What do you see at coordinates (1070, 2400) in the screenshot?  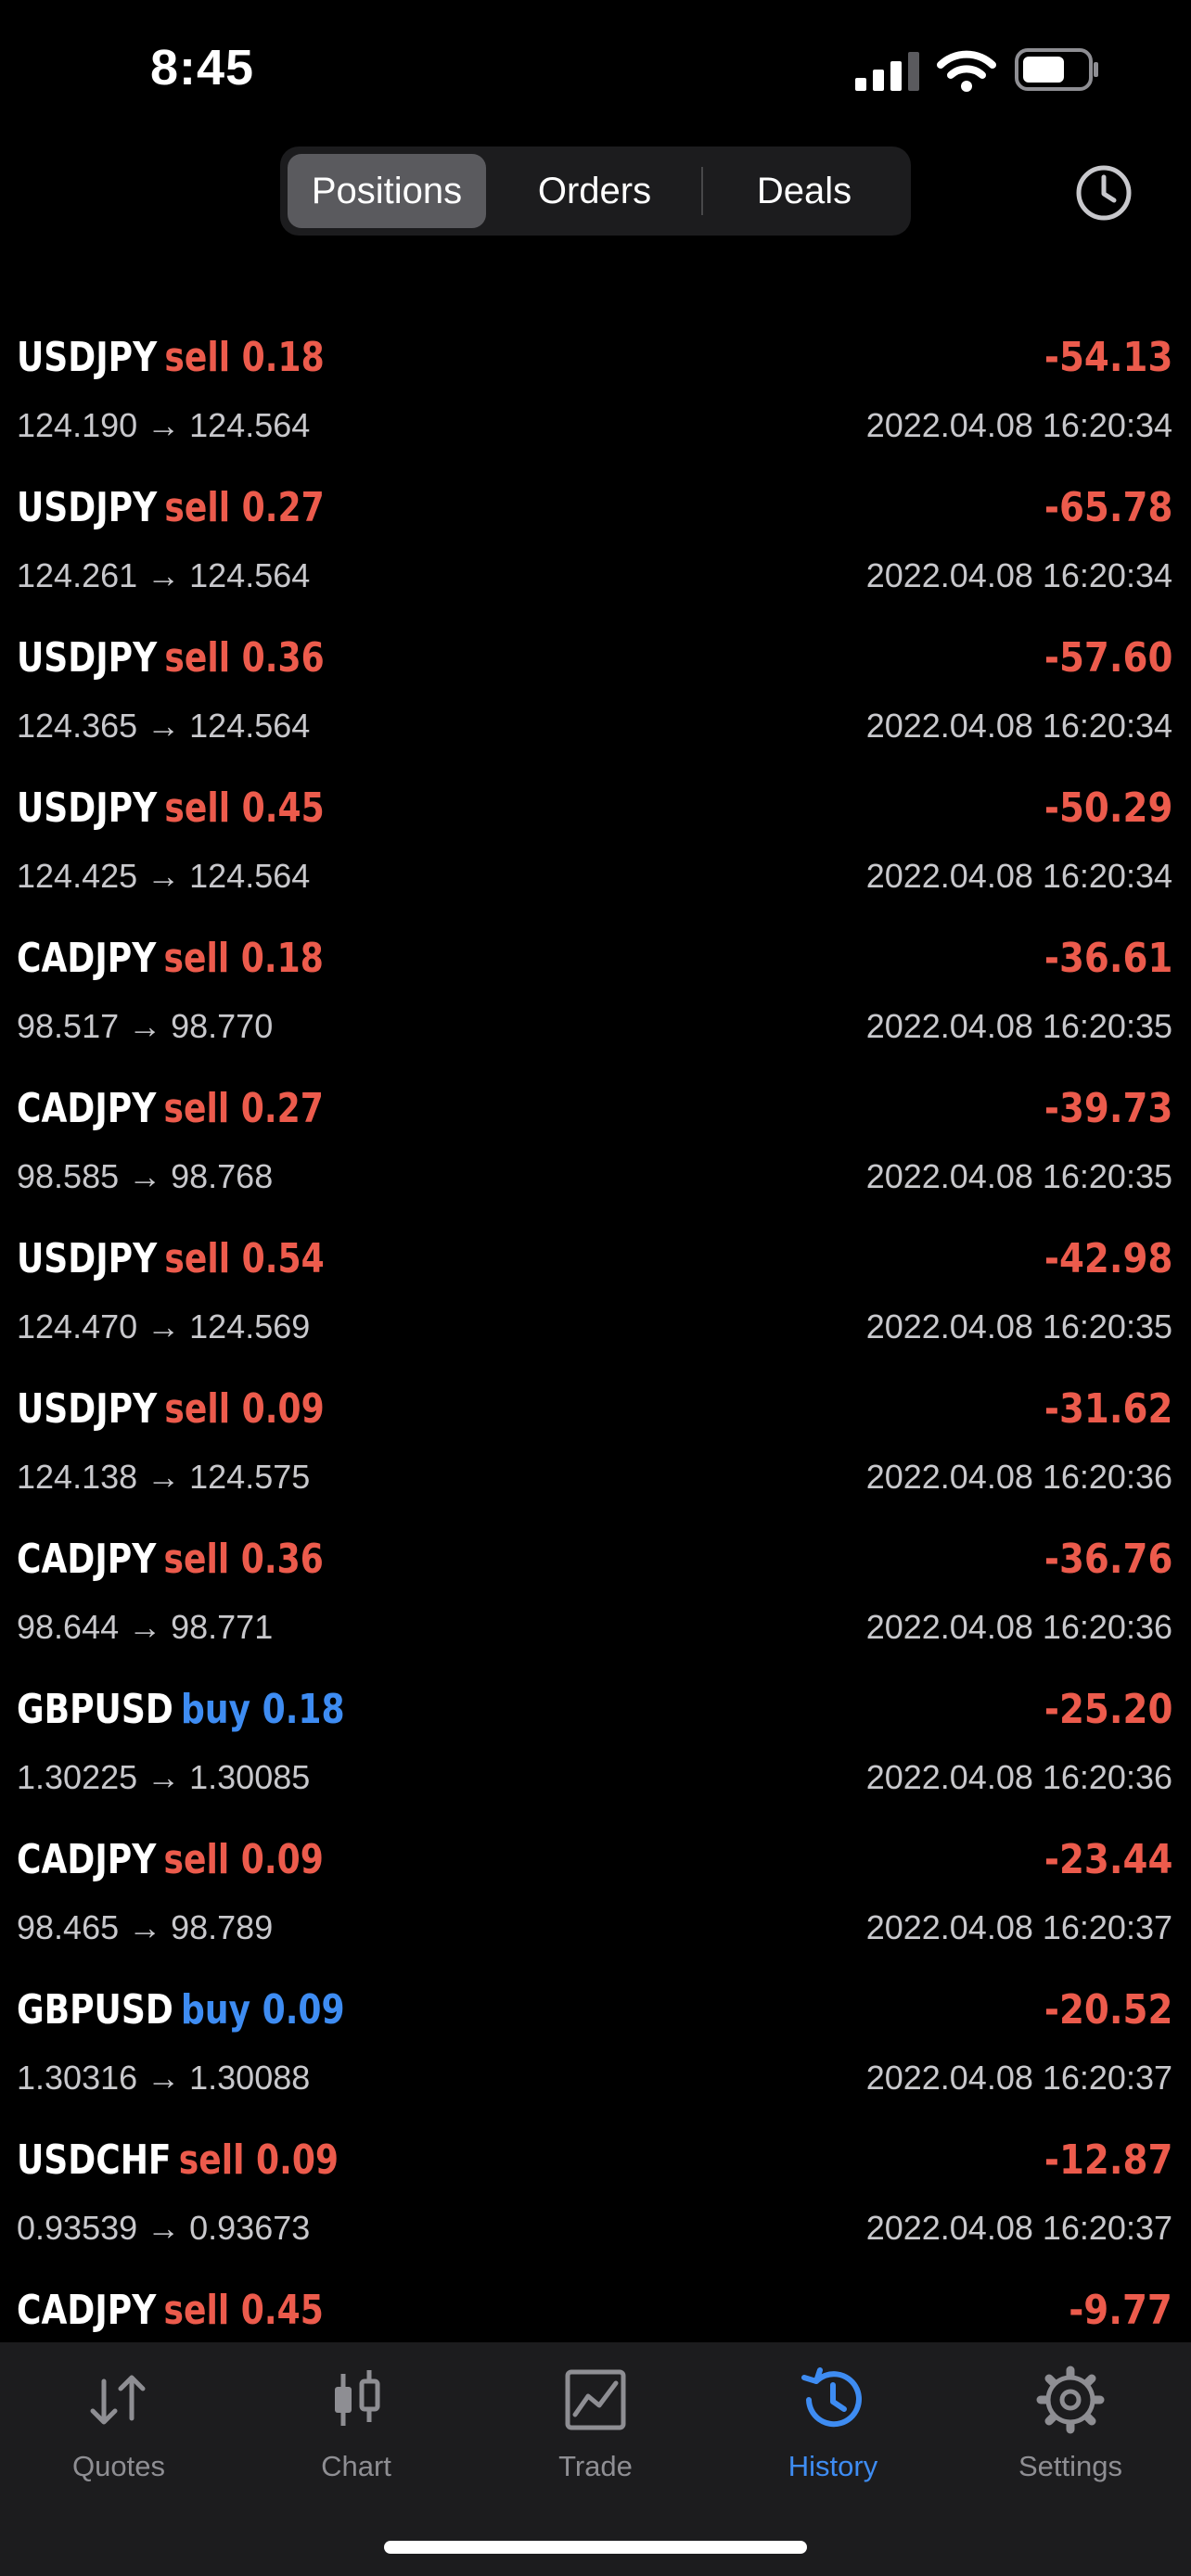 I see `gear-icon` at bounding box center [1070, 2400].